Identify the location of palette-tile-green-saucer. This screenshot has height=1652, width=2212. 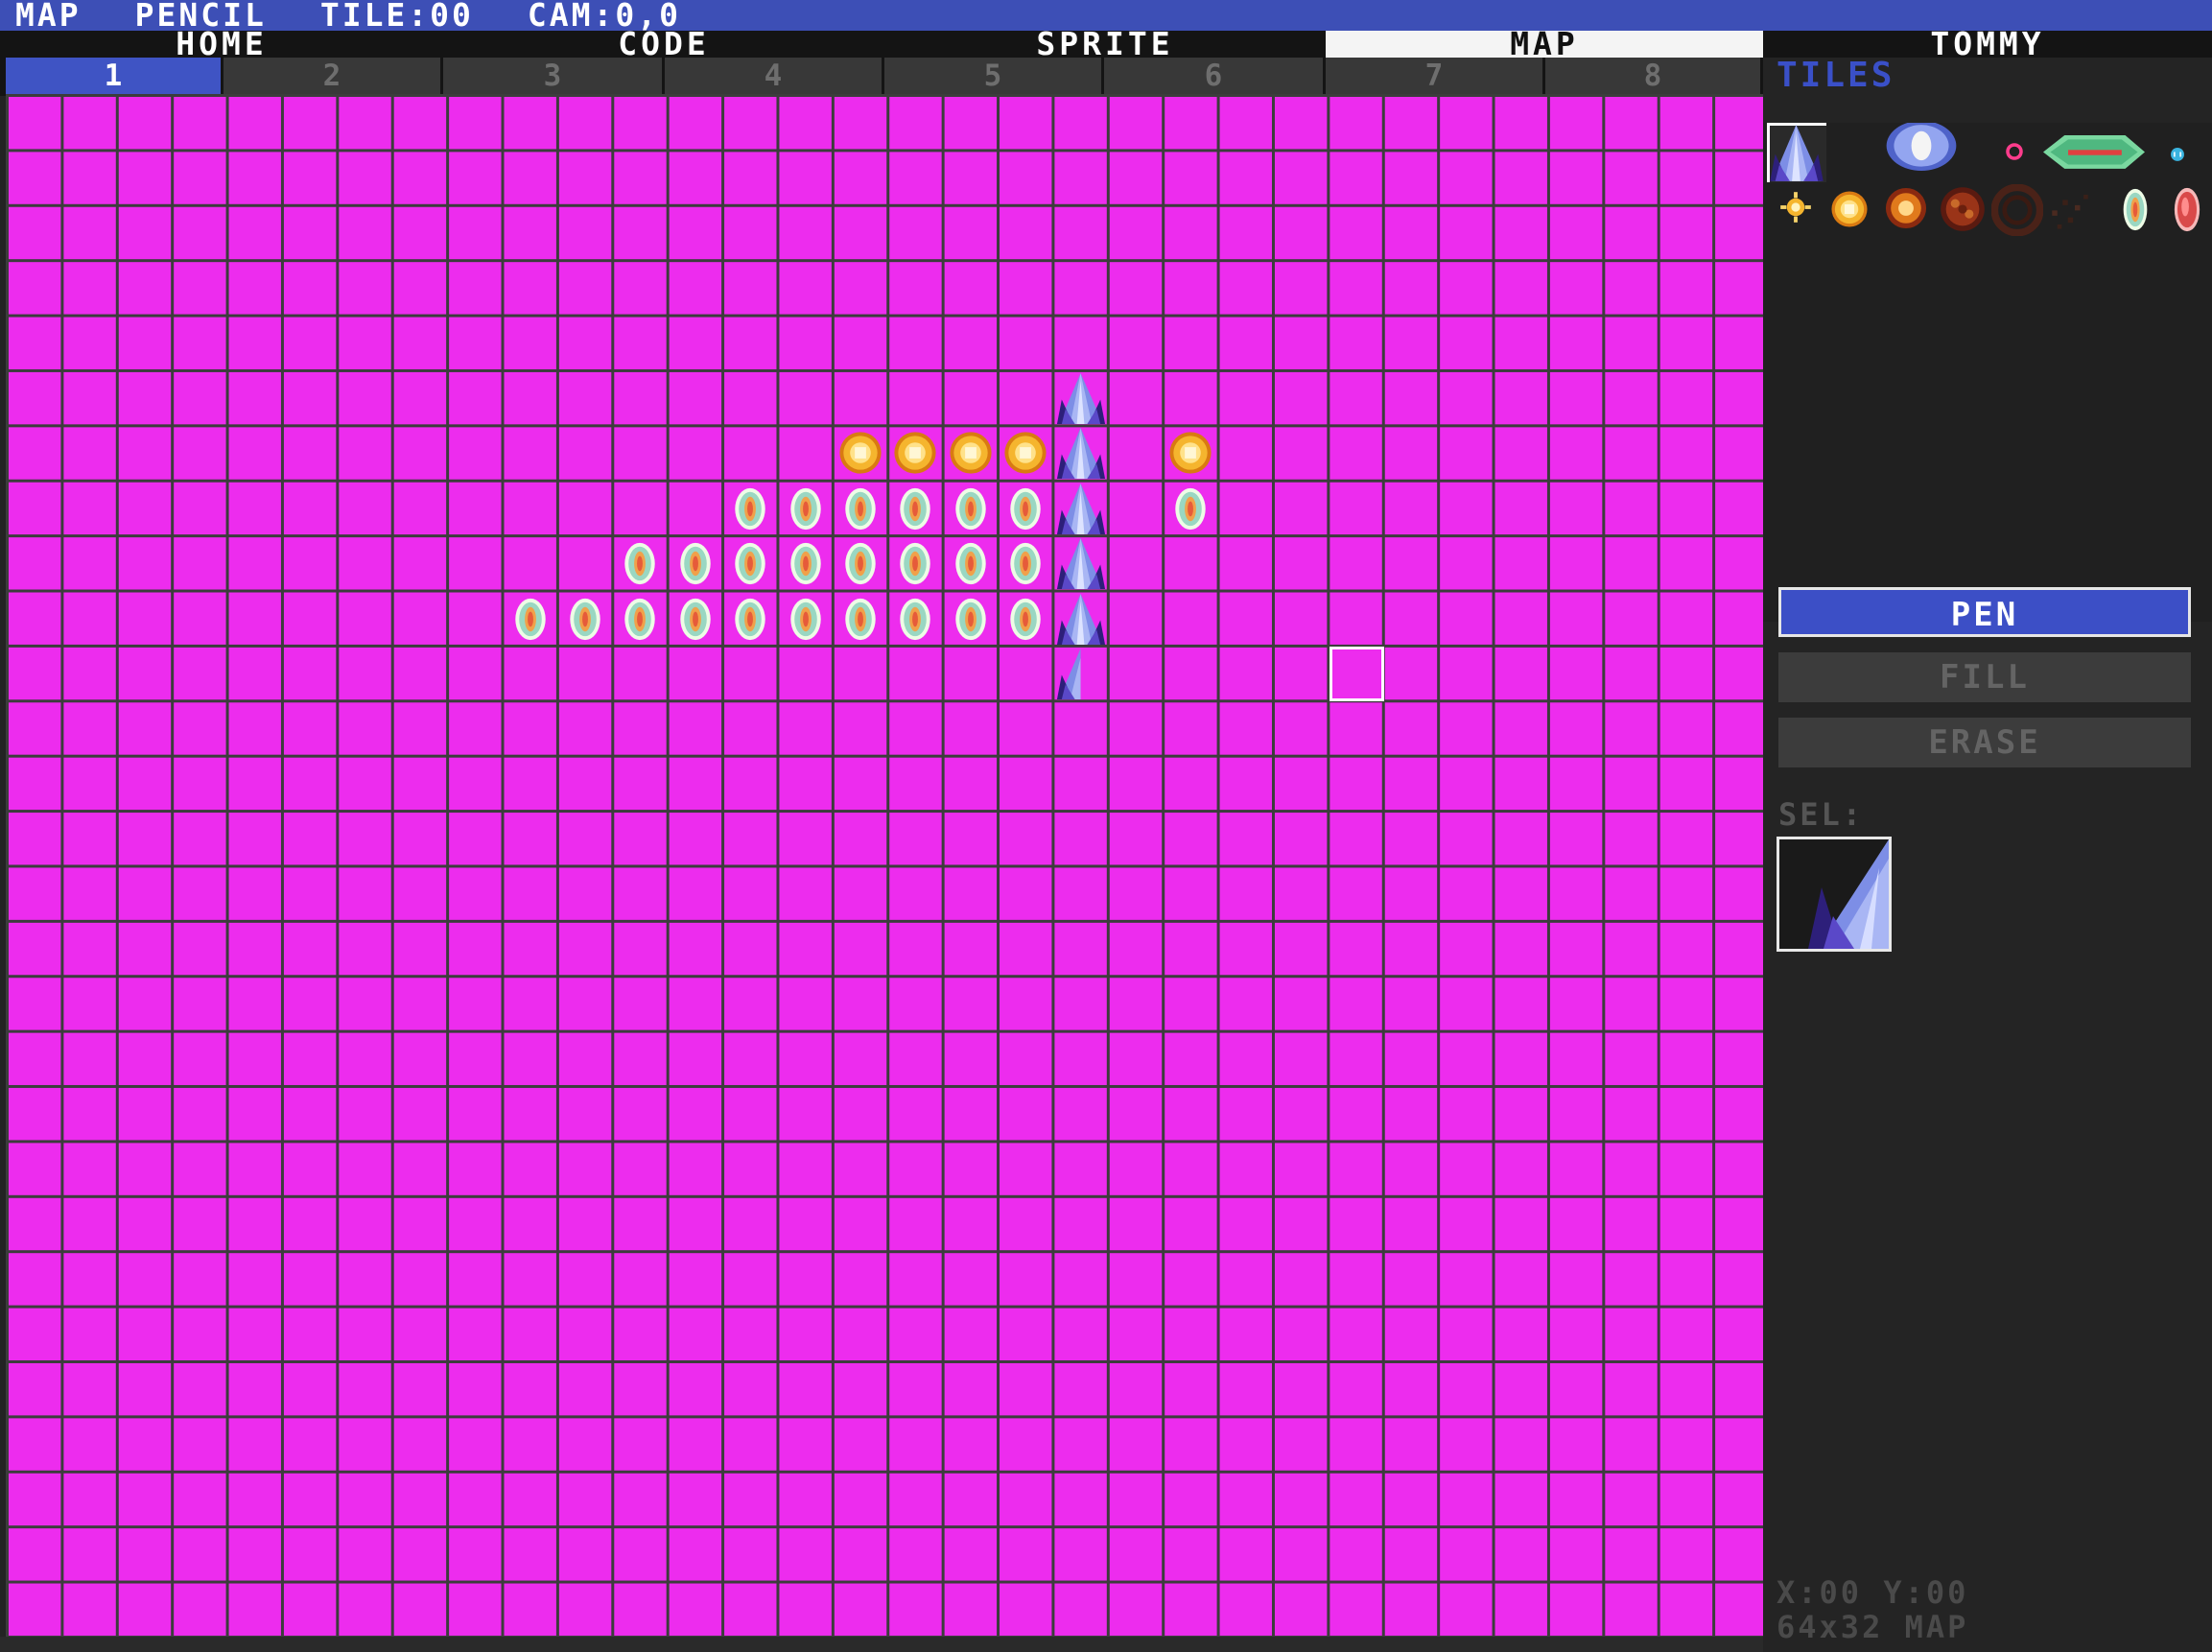
(2094, 153).